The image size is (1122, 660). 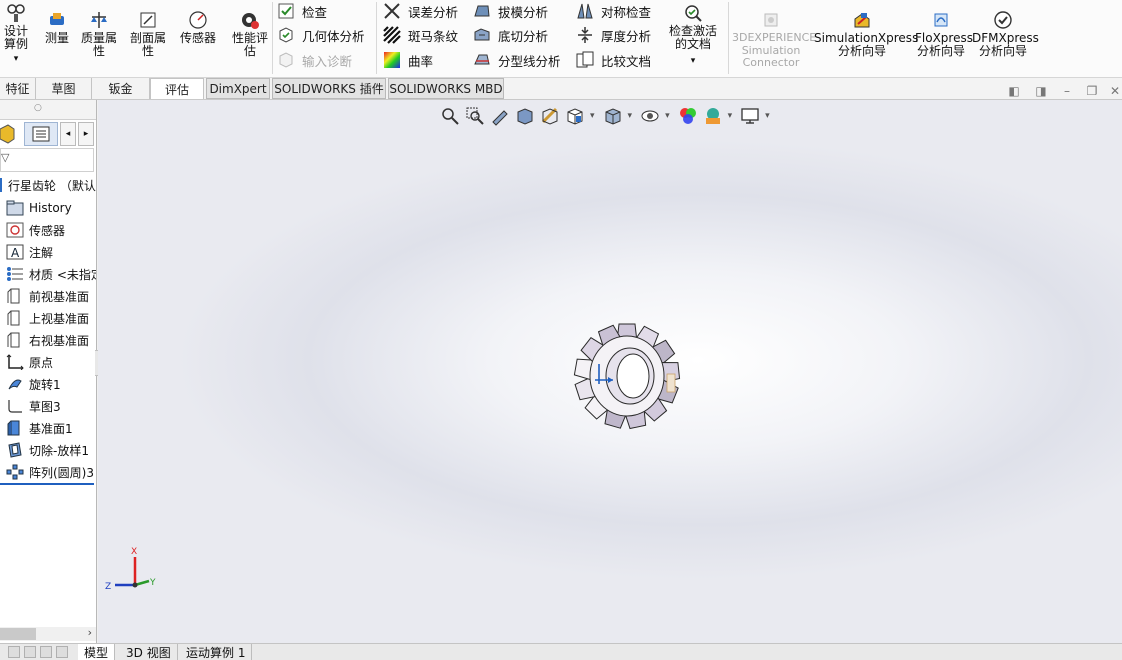 I want to click on pane-right-icon: ◨, so click(x=1041, y=91).